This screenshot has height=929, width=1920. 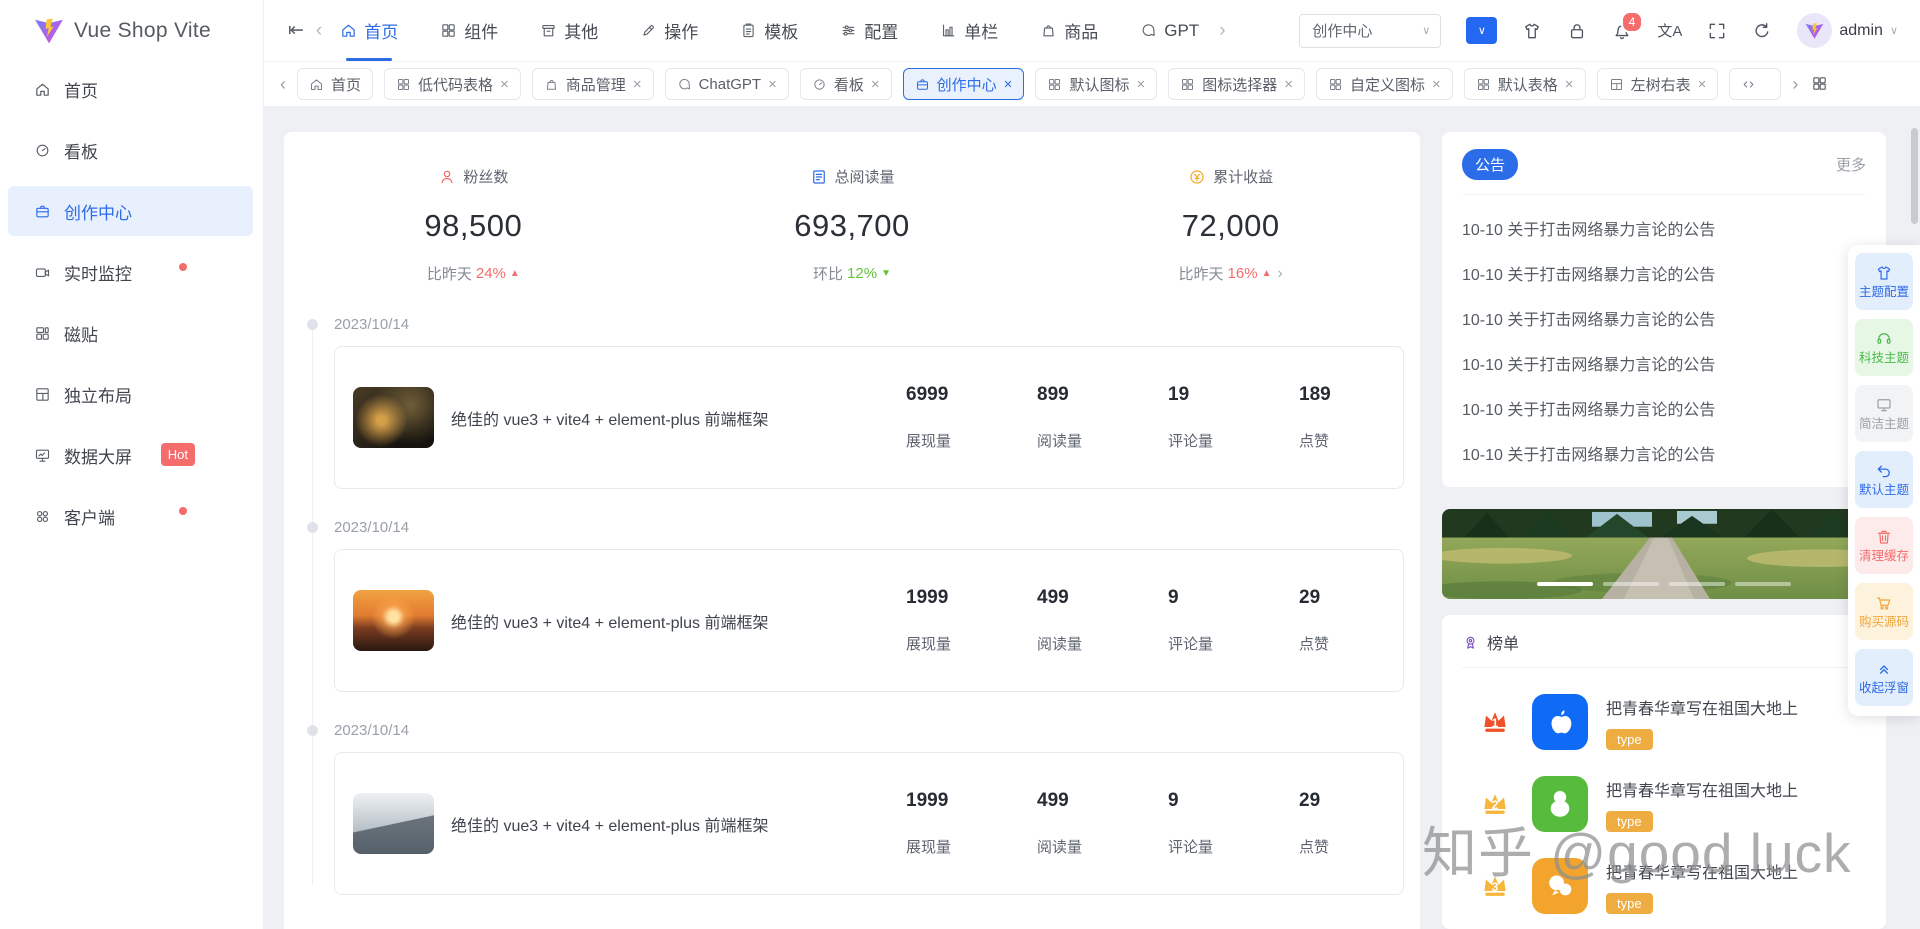 What do you see at coordinates (1490, 164) in the screenshot?
I see `announcement-title-chip: 公告` at bounding box center [1490, 164].